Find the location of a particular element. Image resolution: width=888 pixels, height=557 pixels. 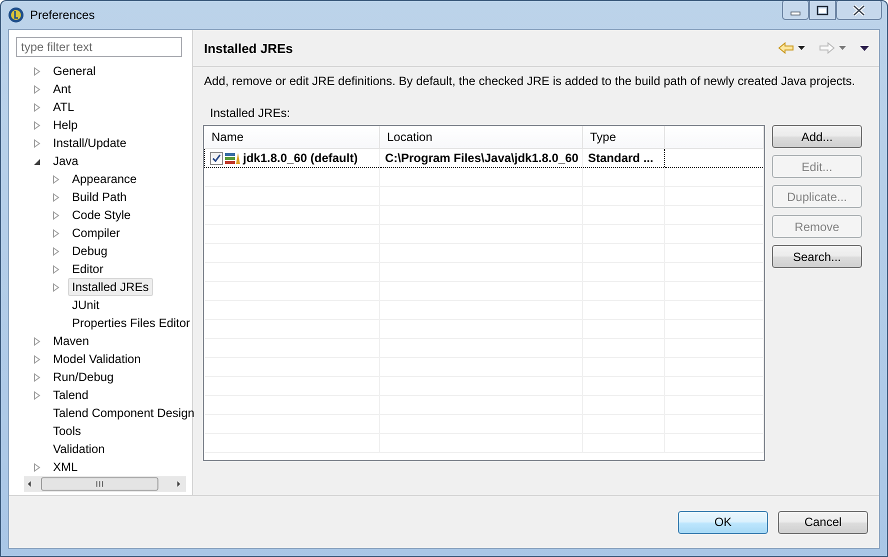

table-label: Installed JREs: is located at coordinates (251, 113).